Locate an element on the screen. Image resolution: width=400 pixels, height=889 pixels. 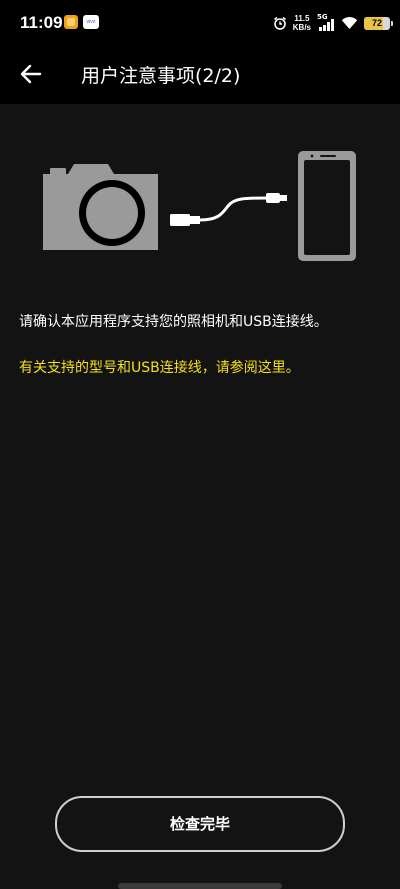
battery-icon: 72 is located at coordinates (378, 23).